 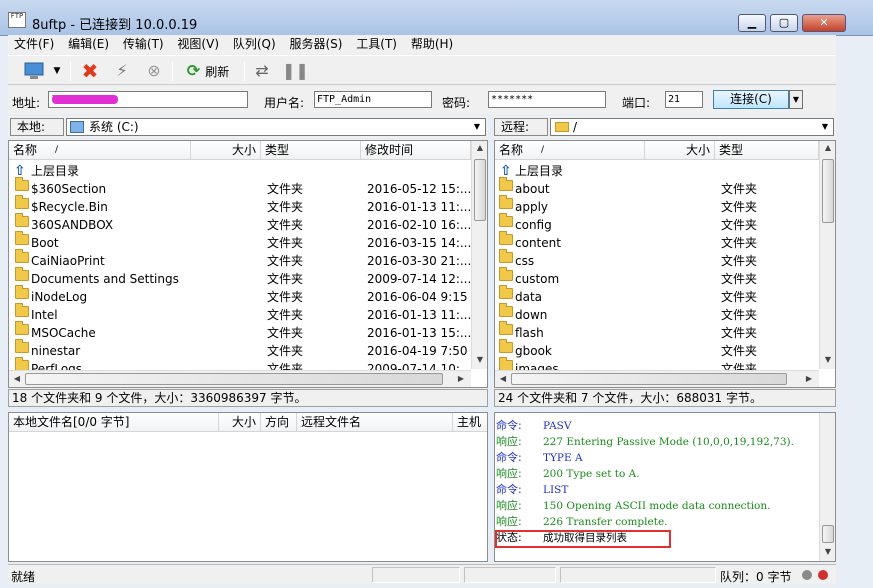 What do you see at coordinates (198, 44) in the screenshot?
I see `menu-view: 视图(V)` at bounding box center [198, 44].